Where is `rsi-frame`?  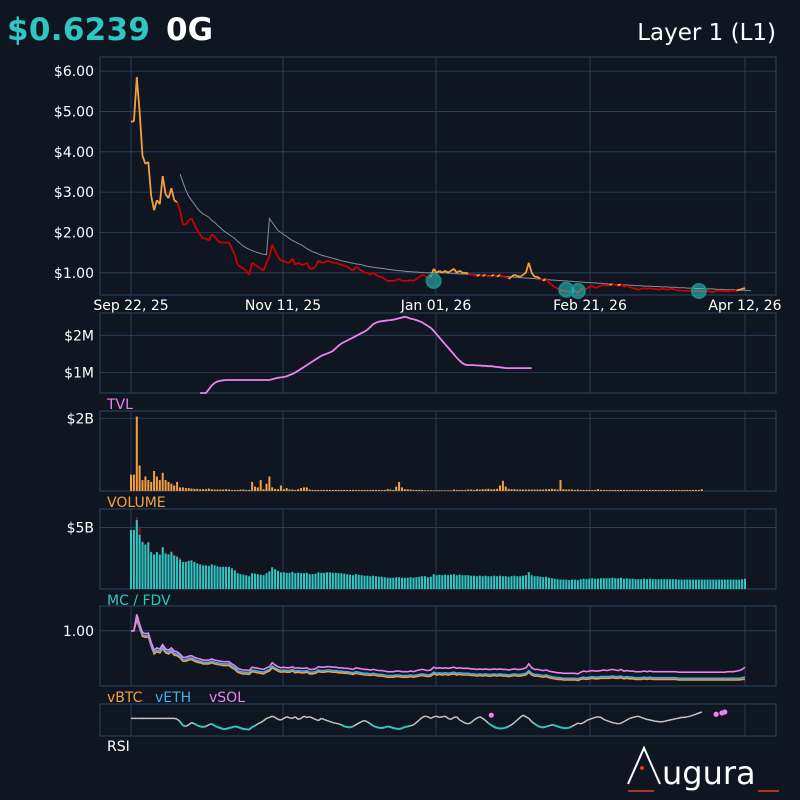
rsi-frame is located at coordinates (438, 720).